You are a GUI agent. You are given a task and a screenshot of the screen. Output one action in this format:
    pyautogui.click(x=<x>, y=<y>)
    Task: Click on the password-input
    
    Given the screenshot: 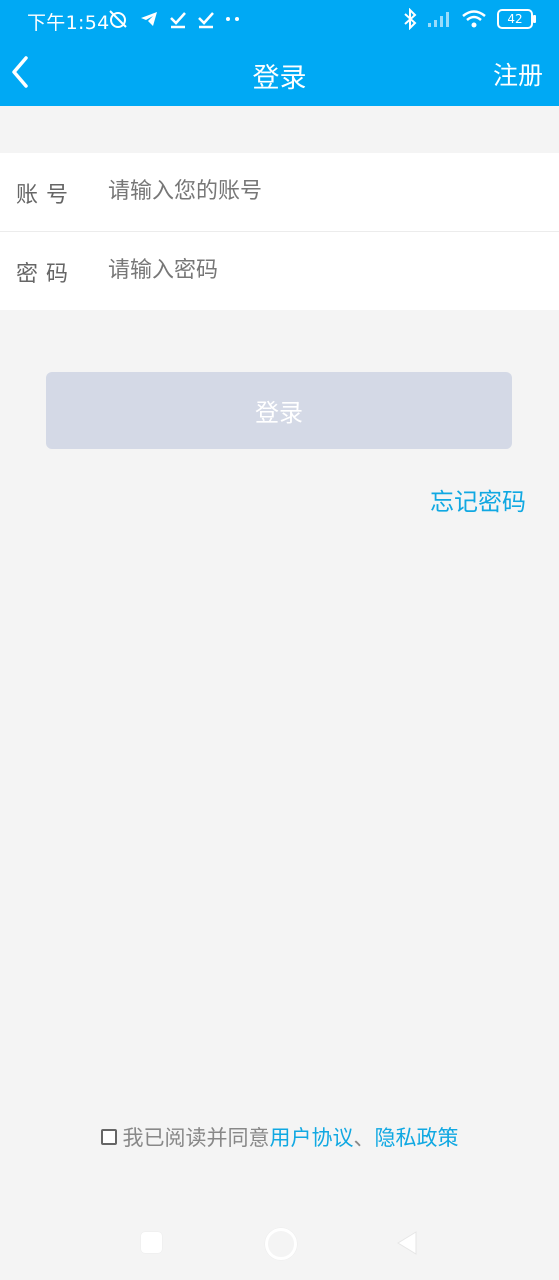 What is the action you would take?
    pyautogui.click(x=318, y=270)
    